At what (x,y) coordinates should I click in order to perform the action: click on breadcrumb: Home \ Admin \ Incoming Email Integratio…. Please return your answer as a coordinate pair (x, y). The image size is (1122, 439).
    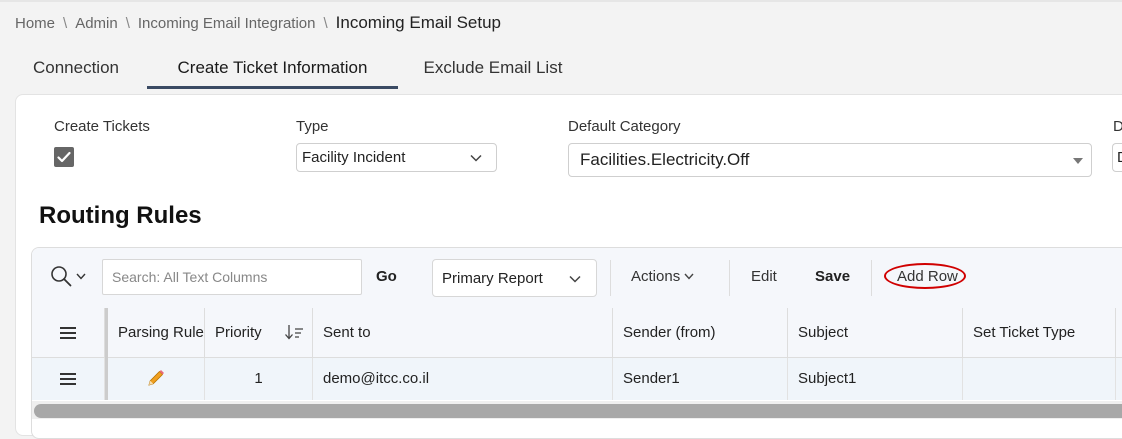
    Looking at the image, I should click on (258, 23).